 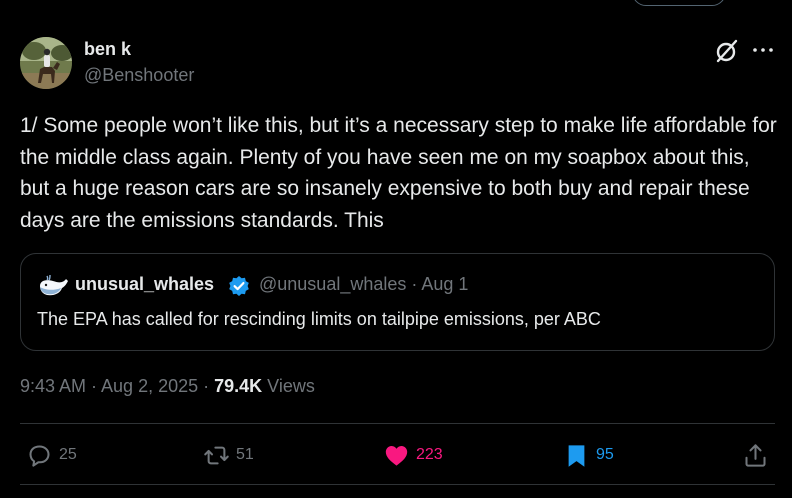 I want to click on heart-filled-icon, so click(x=396, y=455).